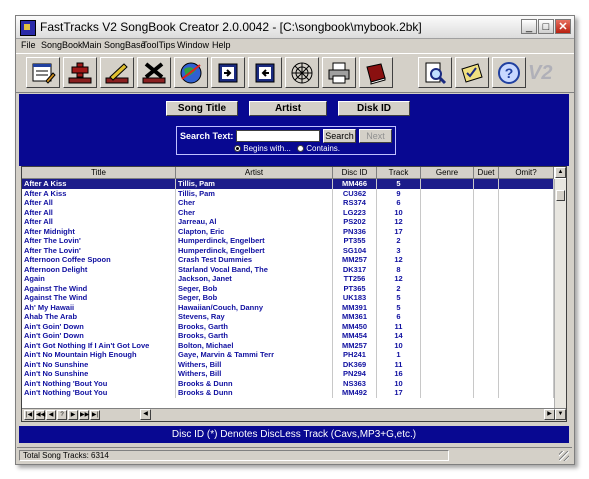  What do you see at coordinates (99, 193) in the screenshot?
I see `table-cell: After A Kiss` at bounding box center [99, 193].